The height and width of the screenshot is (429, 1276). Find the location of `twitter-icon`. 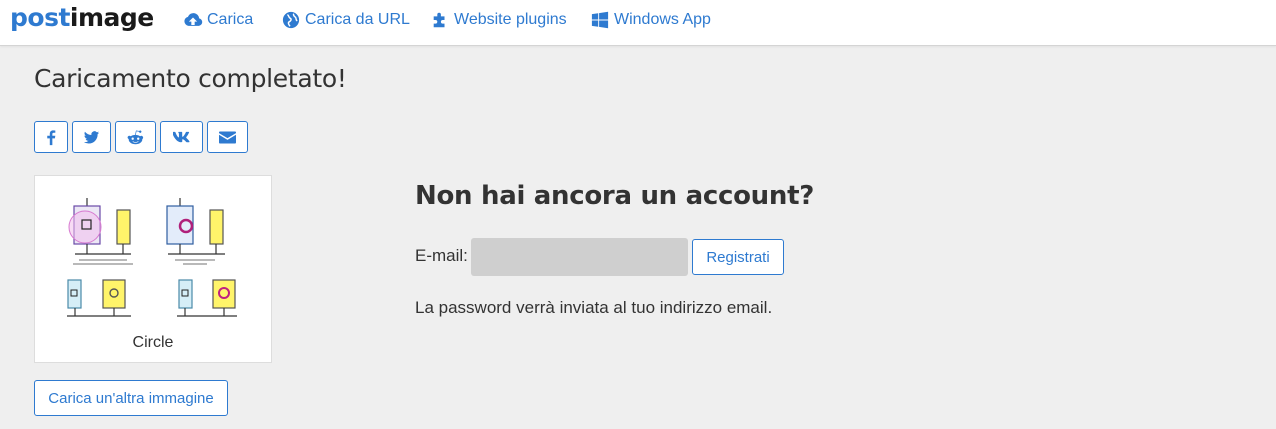

twitter-icon is located at coordinates (91, 137).